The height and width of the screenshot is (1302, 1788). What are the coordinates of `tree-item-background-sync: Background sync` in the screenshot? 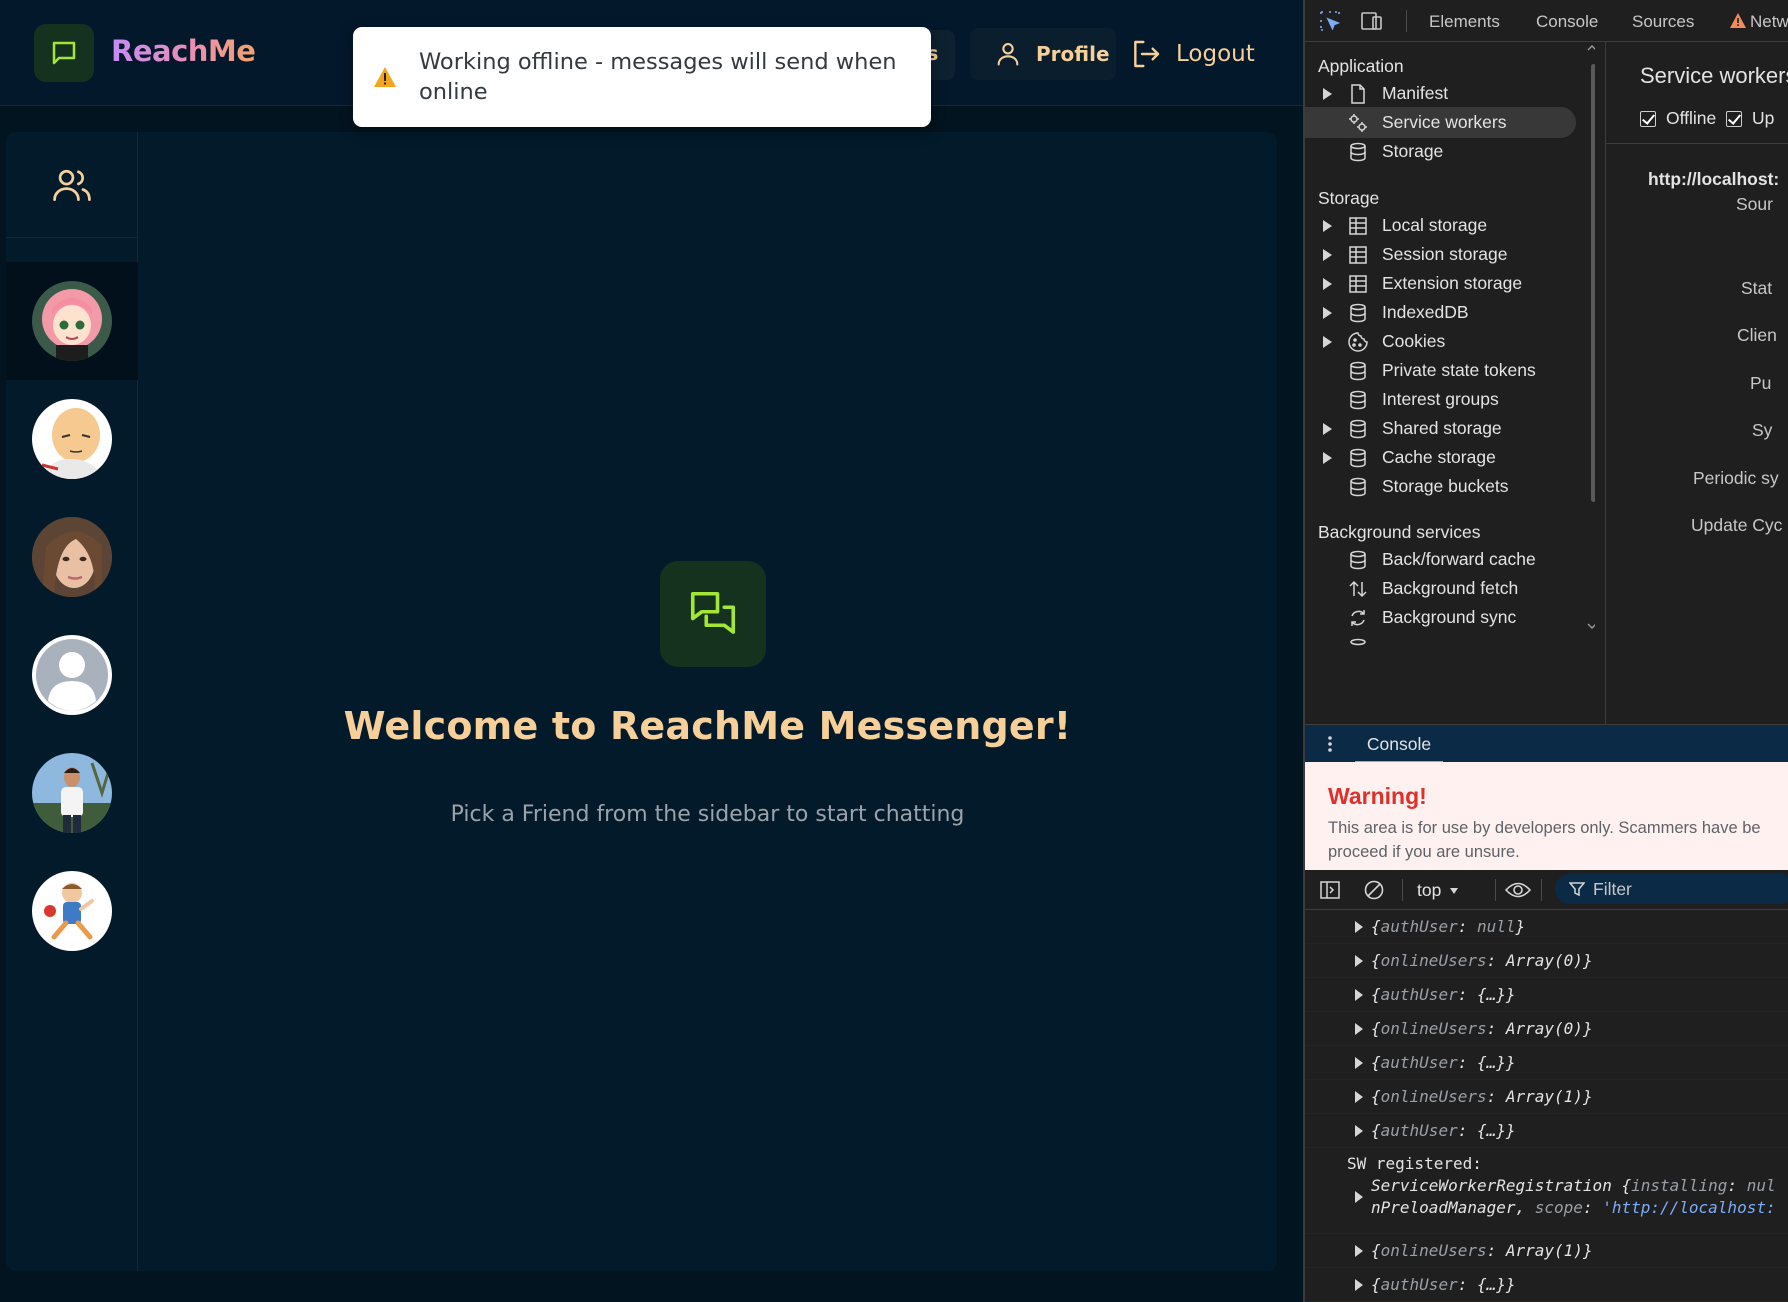 It's located at (1446, 617).